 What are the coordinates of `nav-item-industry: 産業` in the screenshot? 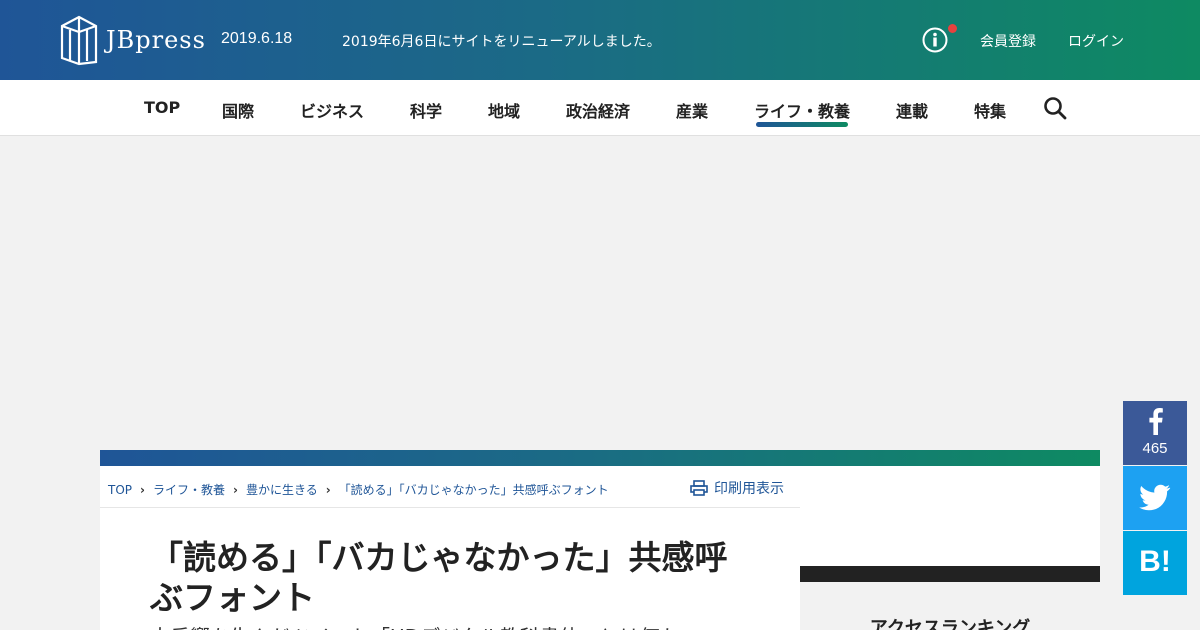 It's located at (692, 110).